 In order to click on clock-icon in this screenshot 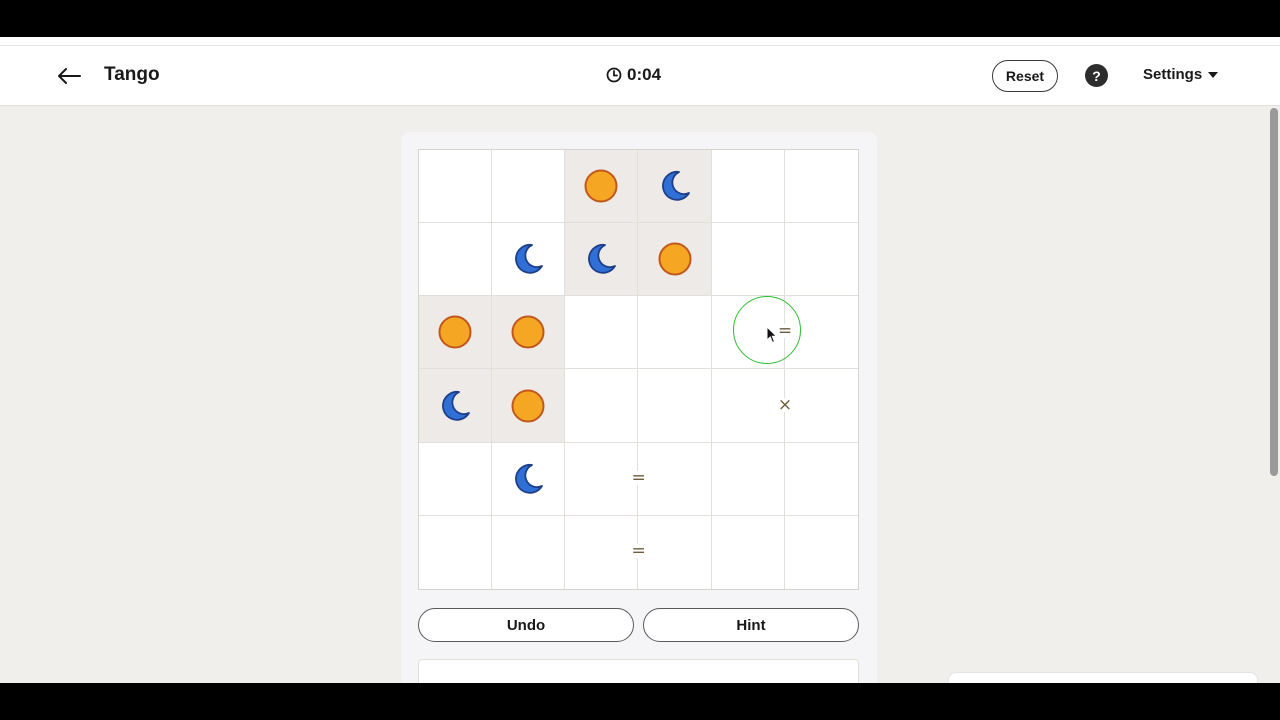, I will do `click(614, 75)`.